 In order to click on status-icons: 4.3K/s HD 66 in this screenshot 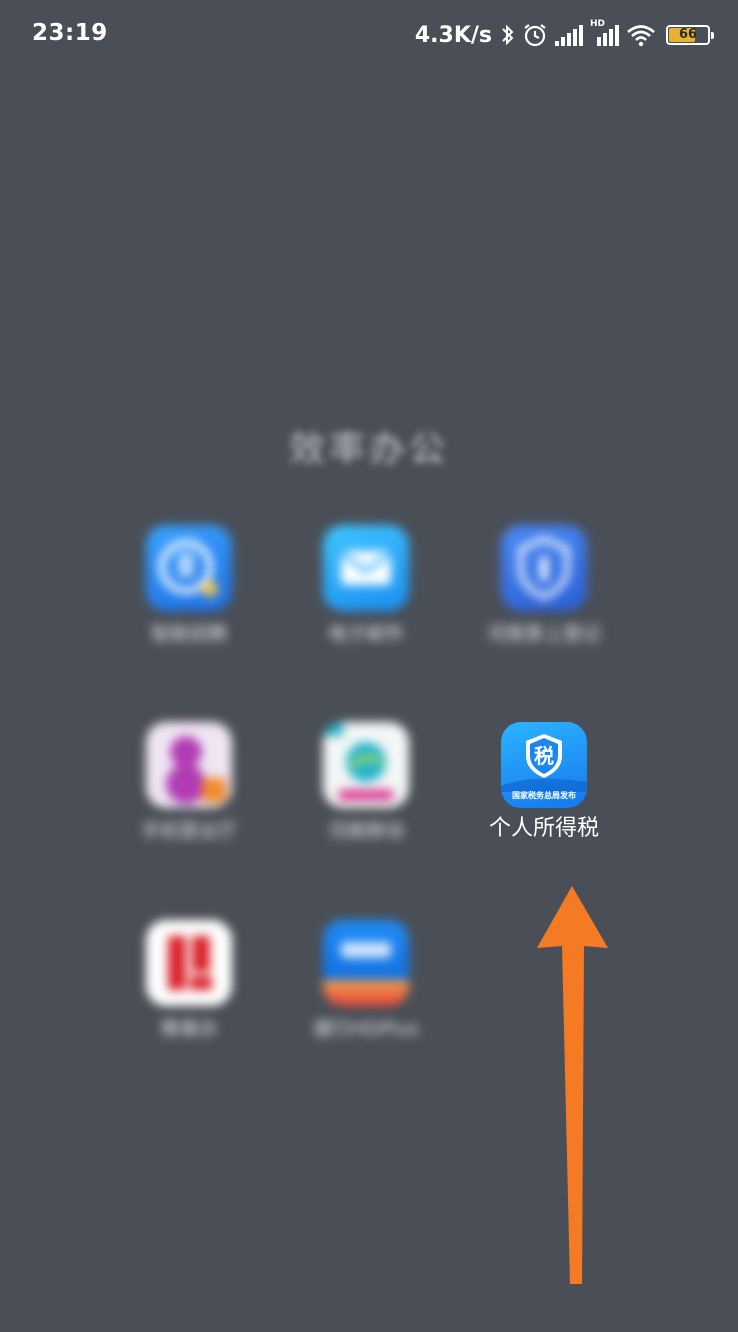, I will do `click(564, 35)`.